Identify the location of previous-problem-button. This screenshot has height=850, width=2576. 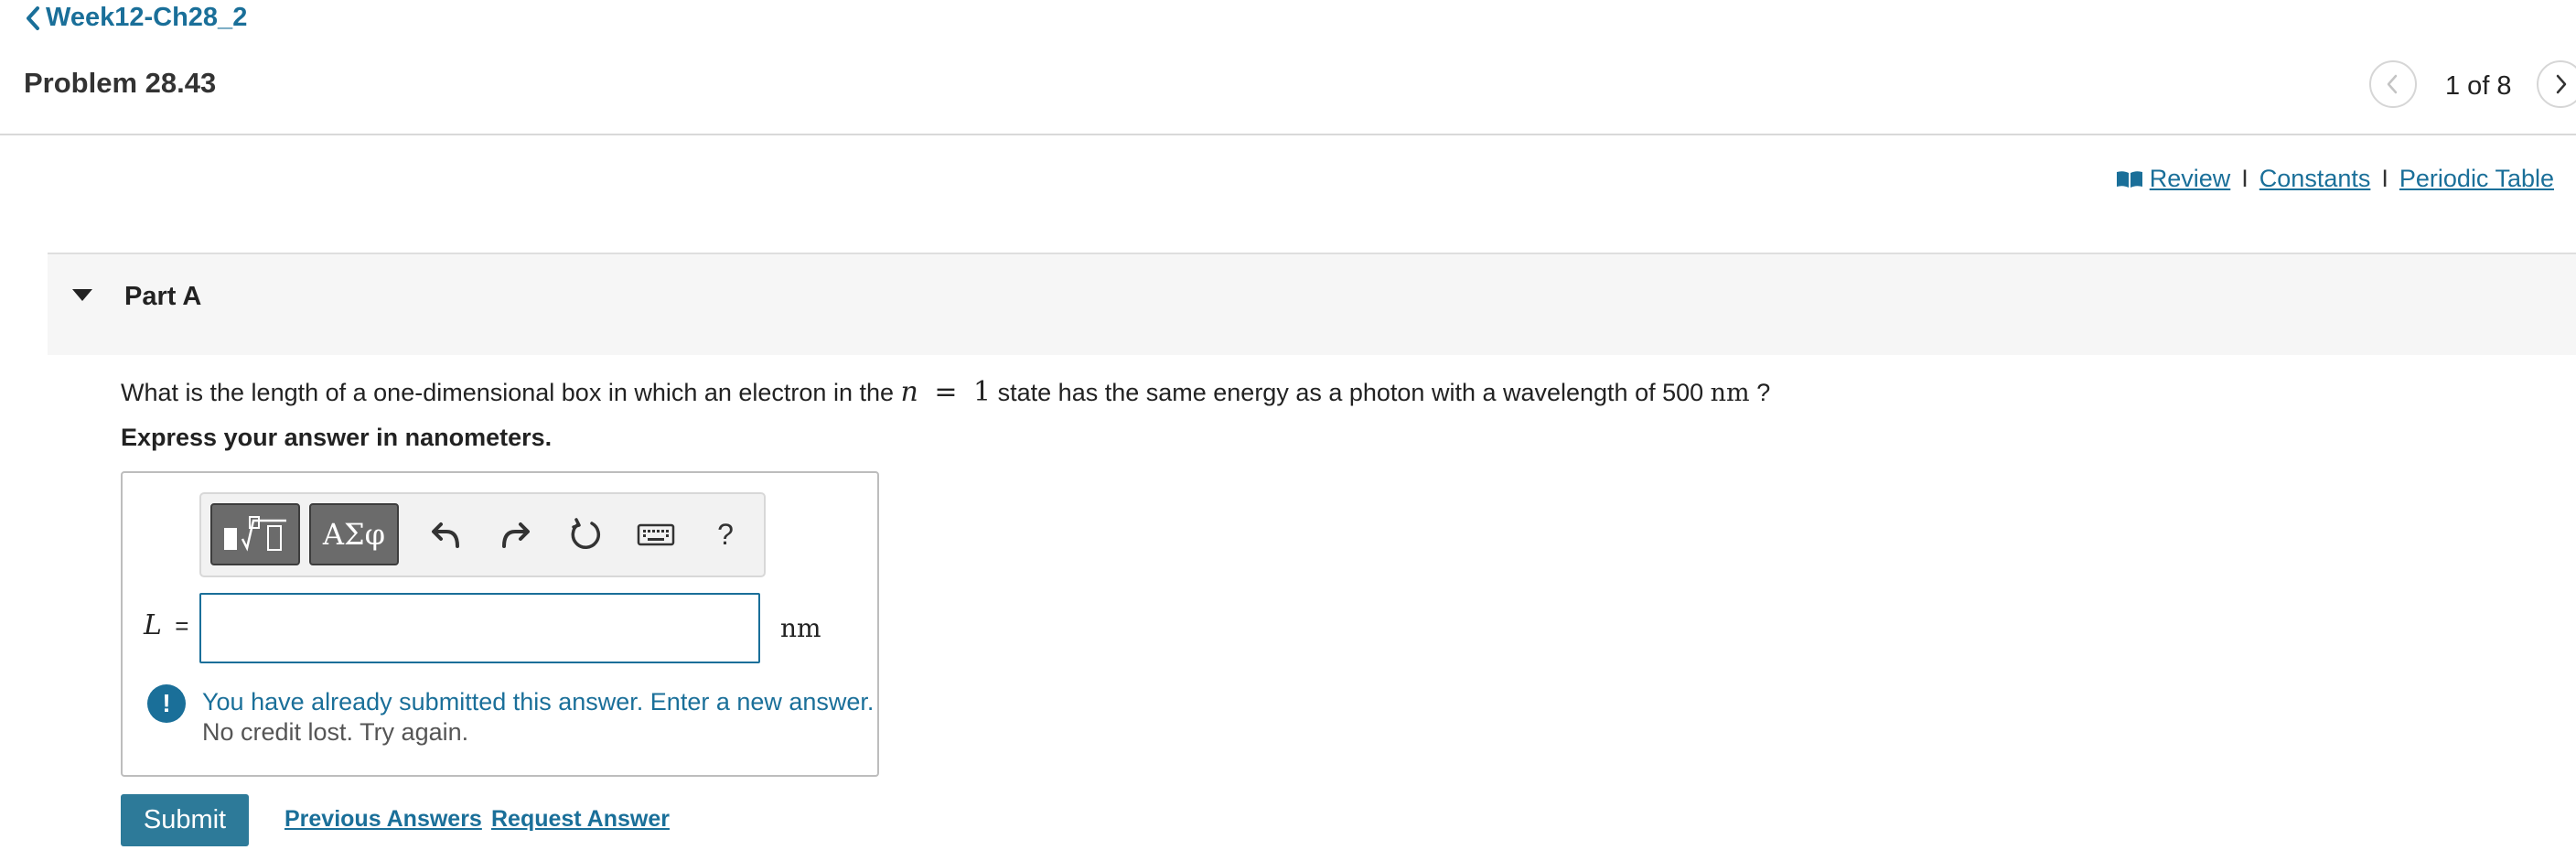
(2393, 84).